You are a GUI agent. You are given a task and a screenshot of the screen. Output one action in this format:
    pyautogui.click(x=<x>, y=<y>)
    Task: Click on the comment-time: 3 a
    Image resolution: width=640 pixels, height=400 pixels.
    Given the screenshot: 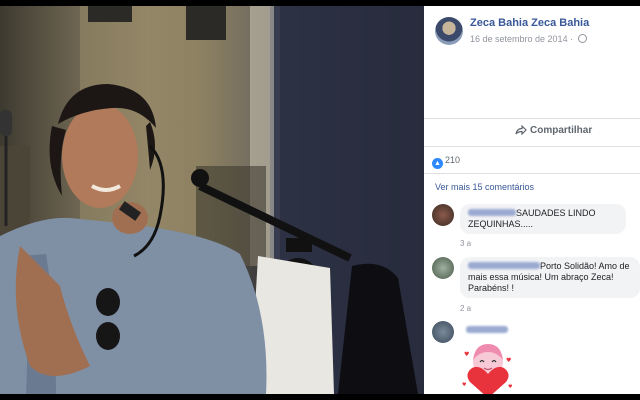 What is the action you would take?
    pyautogui.click(x=465, y=243)
    